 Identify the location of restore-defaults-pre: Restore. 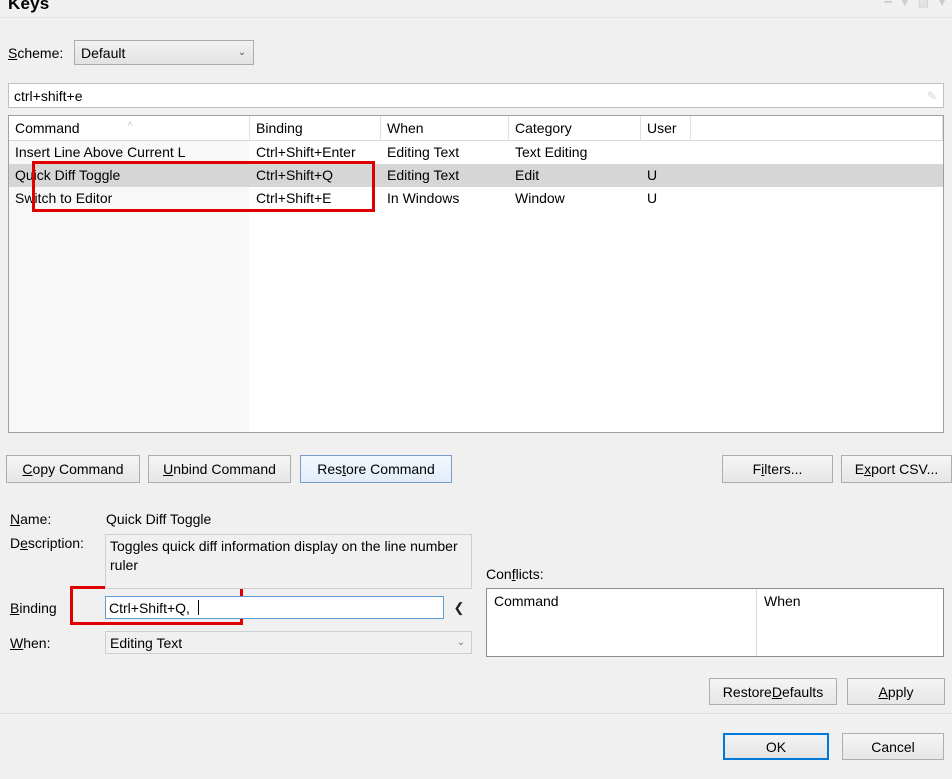
(747, 691).